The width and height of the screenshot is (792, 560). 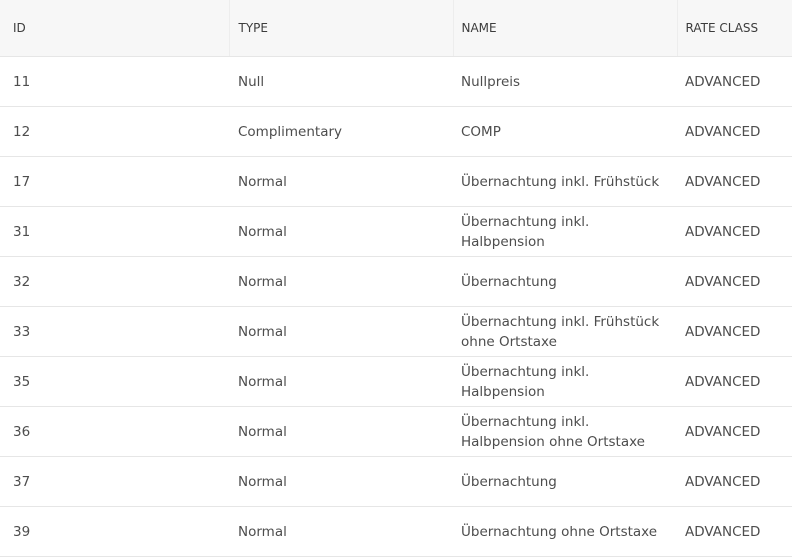 What do you see at coordinates (114, 431) in the screenshot?
I see `cell-id: 36` at bounding box center [114, 431].